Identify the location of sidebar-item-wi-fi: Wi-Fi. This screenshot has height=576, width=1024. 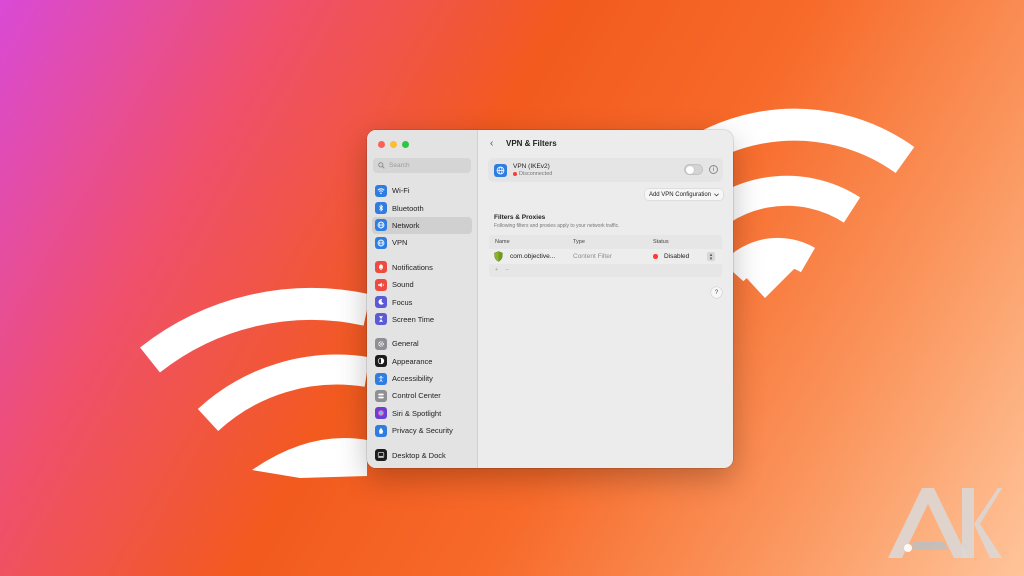
(422, 190).